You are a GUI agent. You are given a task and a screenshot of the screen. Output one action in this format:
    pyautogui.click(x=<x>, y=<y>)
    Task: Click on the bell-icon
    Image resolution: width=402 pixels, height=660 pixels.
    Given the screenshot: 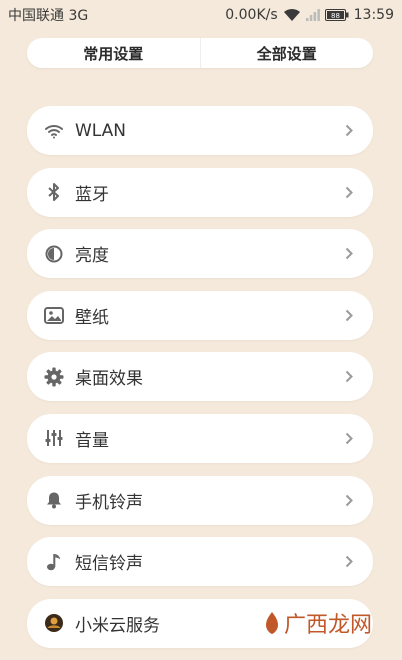 What is the action you would take?
    pyautogui.click(x=54, y=500)
    